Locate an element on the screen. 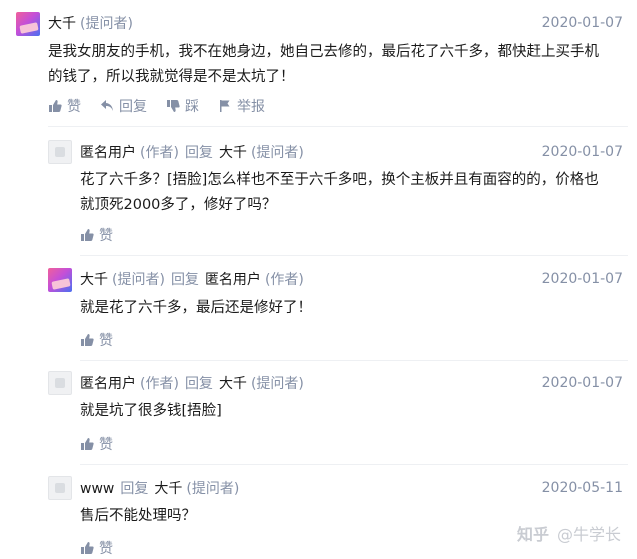 The image size is (637, 559). comment-text-line: 花了六千多？[捂脸]怎么样也不至于六千多吧，换个主板并且有面容的的，价格也 is located at coordinates (339, 180).